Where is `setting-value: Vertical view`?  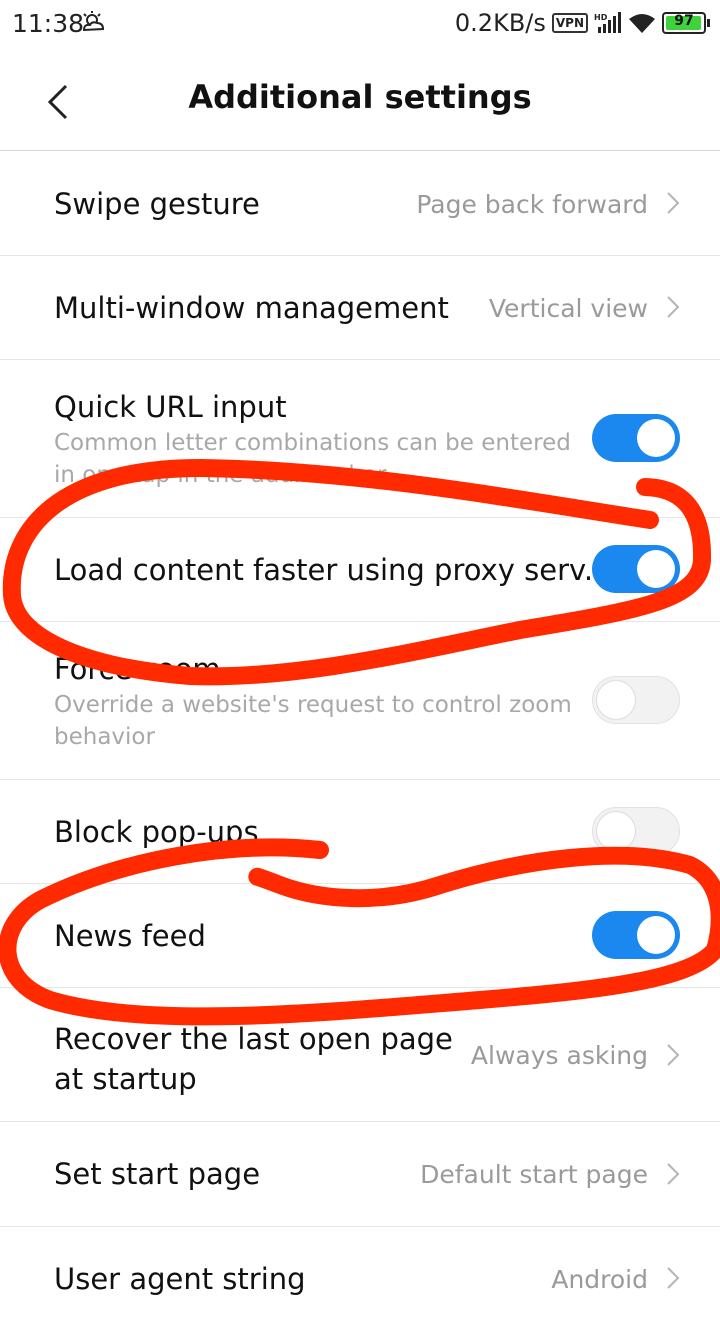
setting-value: Vertical view is located at coordinates (568, 308).